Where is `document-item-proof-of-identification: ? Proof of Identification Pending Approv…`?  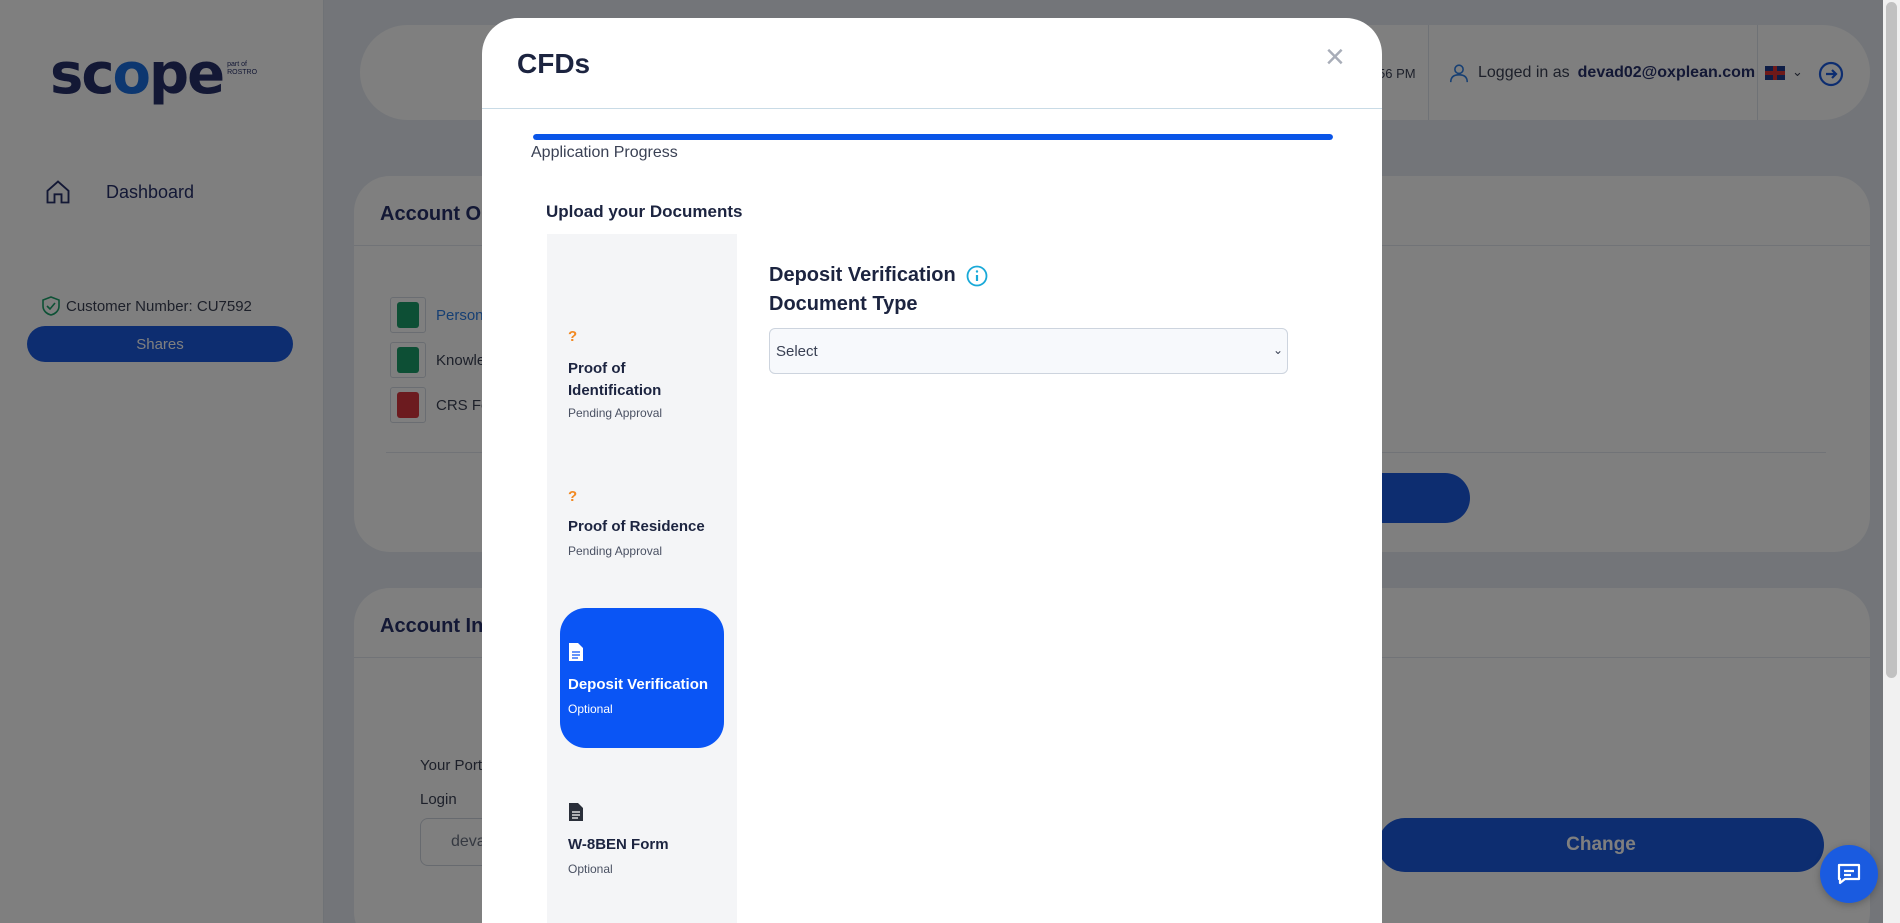 document-item-proof-of-identification: ? Proof of Identification Pending Approv… is located at coordinates (642, 380).